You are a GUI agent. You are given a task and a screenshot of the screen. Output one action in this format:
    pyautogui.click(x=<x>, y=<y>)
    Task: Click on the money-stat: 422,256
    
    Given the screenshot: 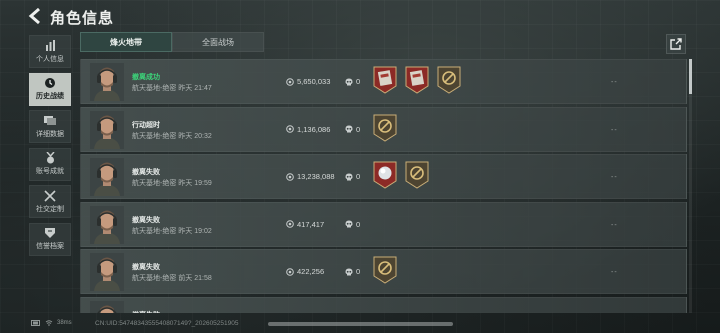 What is the action you would take?
    pyautogui.click(x=305, y=271)
    